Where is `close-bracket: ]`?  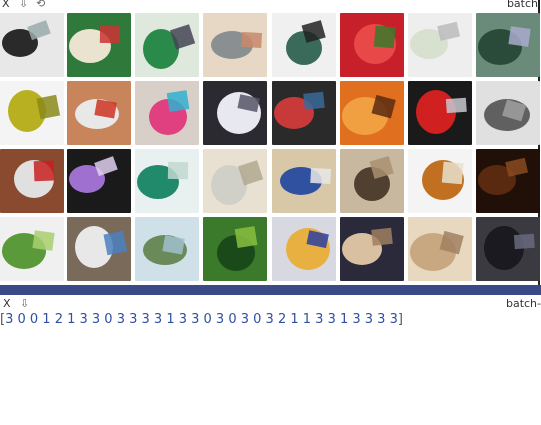
close-bracket: ] is located at coordinates (400, 319).